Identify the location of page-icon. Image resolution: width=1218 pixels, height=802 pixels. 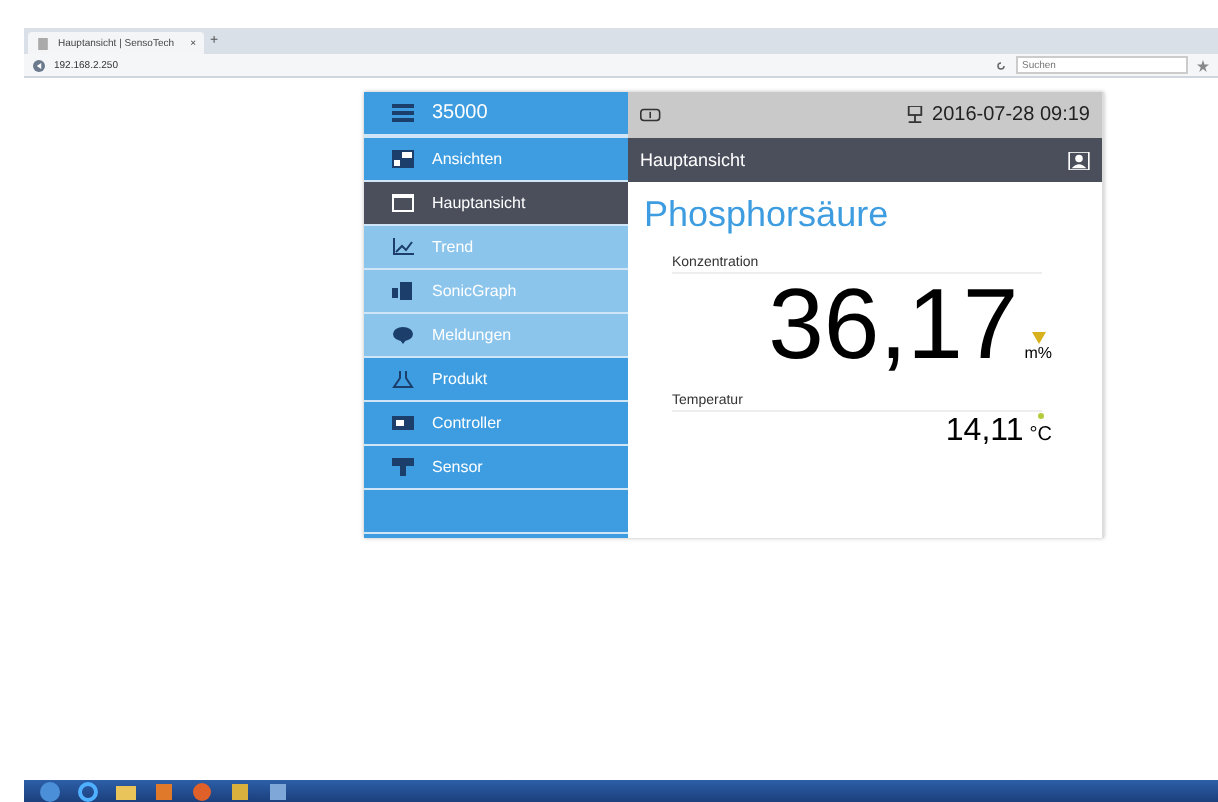
(43, 43).